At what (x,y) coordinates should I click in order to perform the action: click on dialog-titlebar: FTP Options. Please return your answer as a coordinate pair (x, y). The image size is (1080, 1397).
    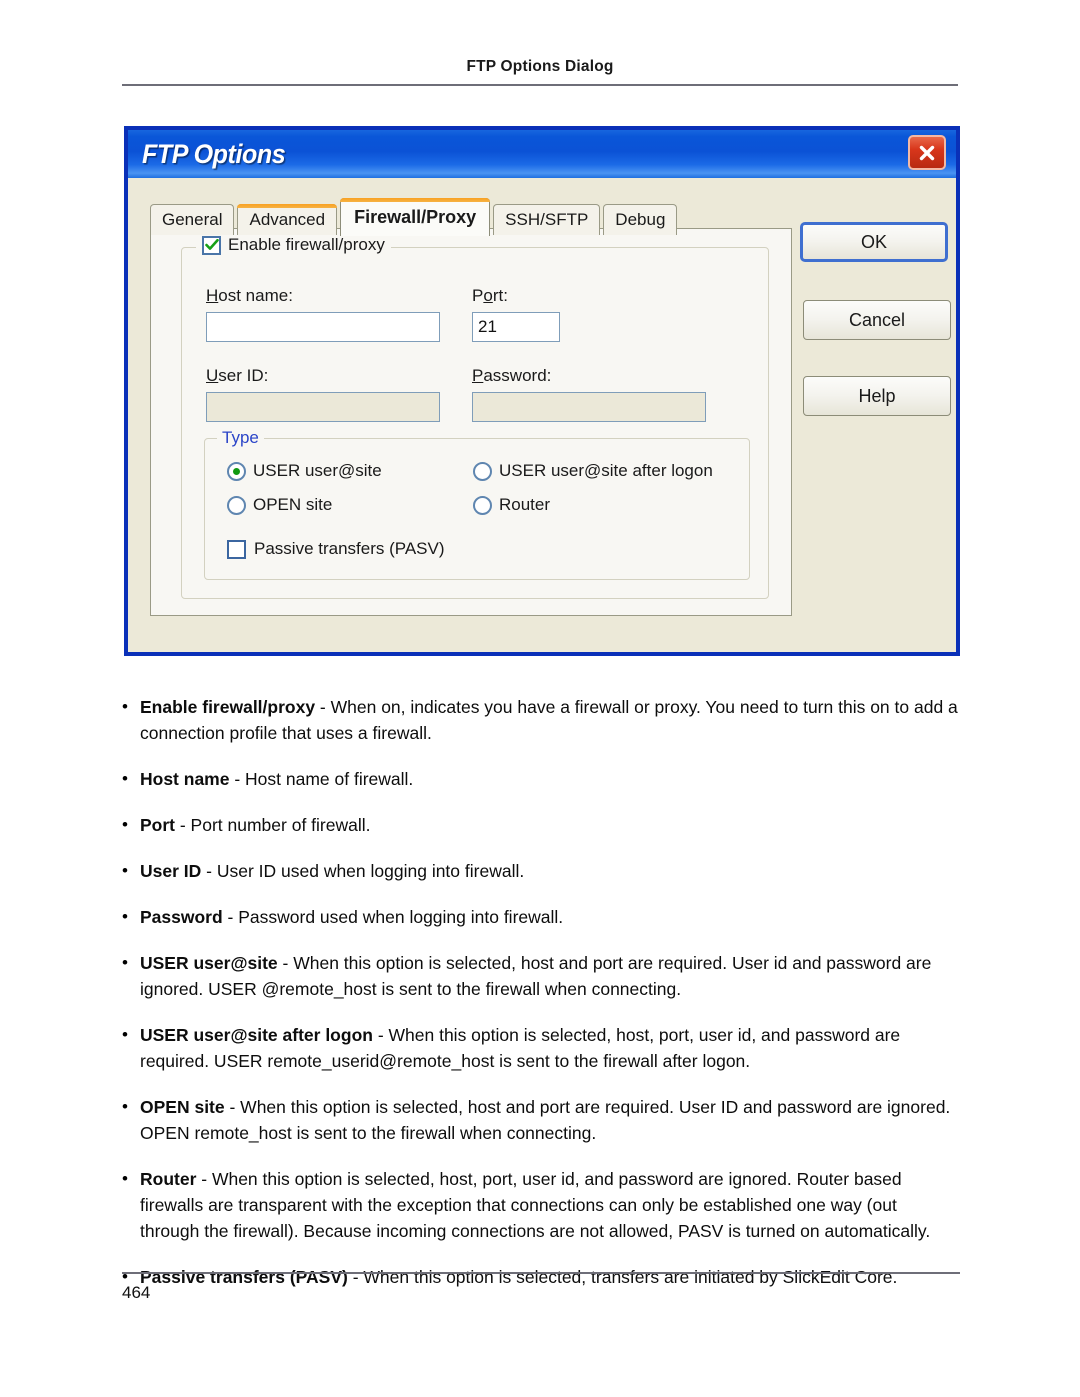
    Looking at the image, I should click on (542, 154).